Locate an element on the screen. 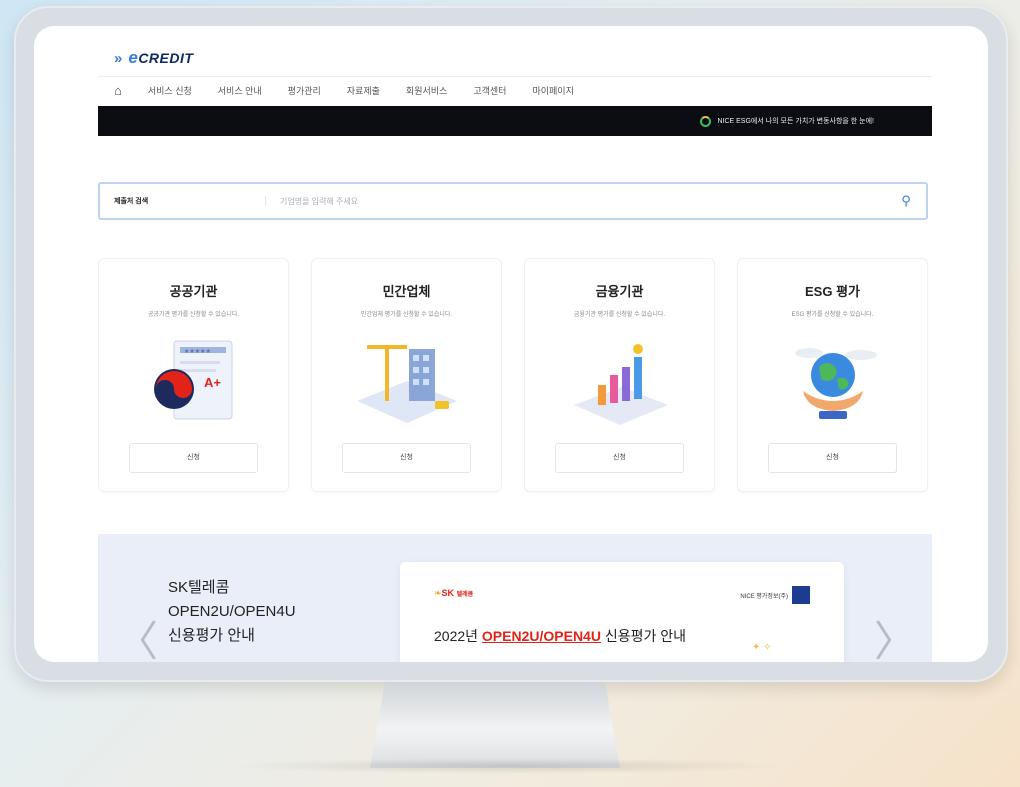 This screenshot has width=1020, height=787. card-private: 민간업체 민간업체 평가를 신청할 수 있습니다. 신청 is located at coordinates (406, 375).